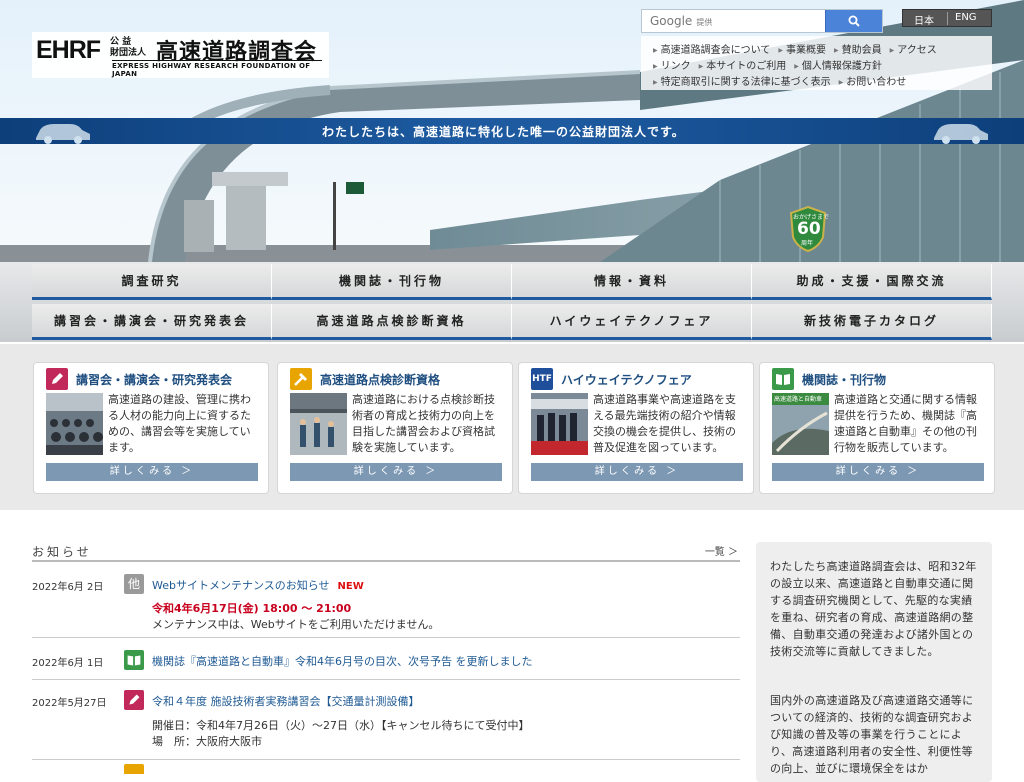 This screenshot has height=782, width=1024. I want to click on logo-abbreviation: EHRF, so click(68, 50).